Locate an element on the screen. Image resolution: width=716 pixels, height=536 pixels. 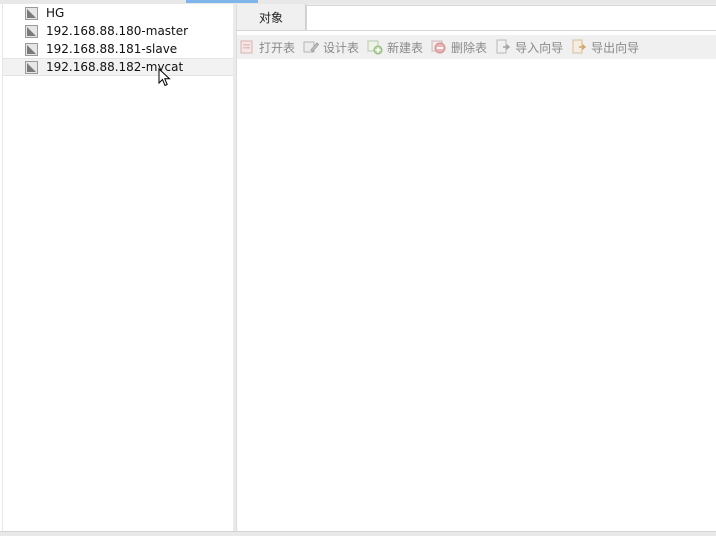
tab-objects: 对象 is located at coordinates (271, 17).